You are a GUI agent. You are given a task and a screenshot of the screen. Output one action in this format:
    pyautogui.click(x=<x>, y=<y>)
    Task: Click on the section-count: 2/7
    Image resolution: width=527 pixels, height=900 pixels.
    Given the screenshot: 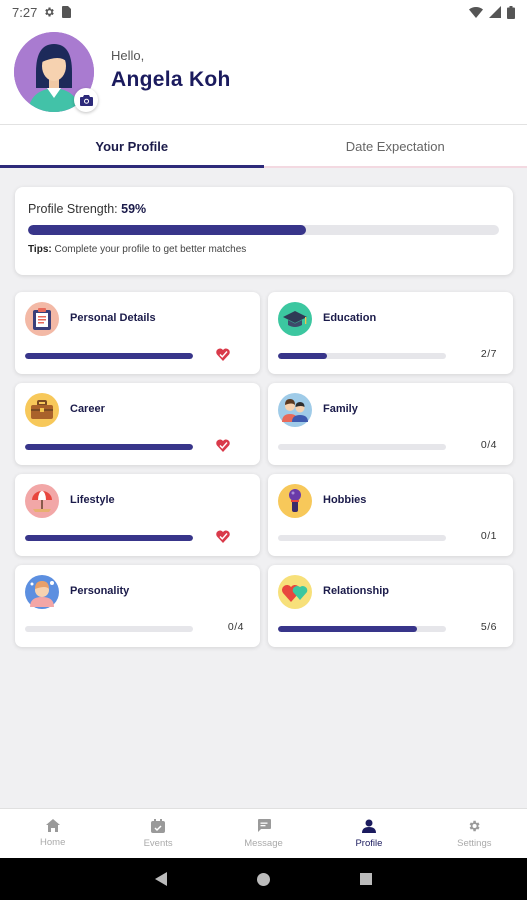 What is the action you would take?
    pyautogui.click(x=488, y=354)
    